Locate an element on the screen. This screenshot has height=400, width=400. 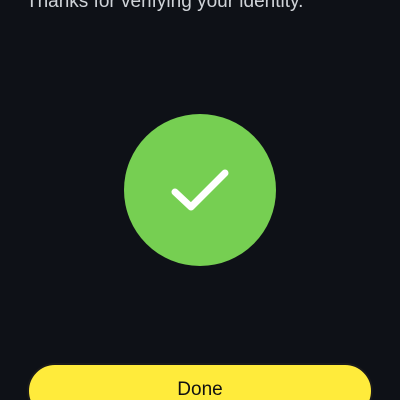
checkmark-icon is located at coordinates (200, 190).